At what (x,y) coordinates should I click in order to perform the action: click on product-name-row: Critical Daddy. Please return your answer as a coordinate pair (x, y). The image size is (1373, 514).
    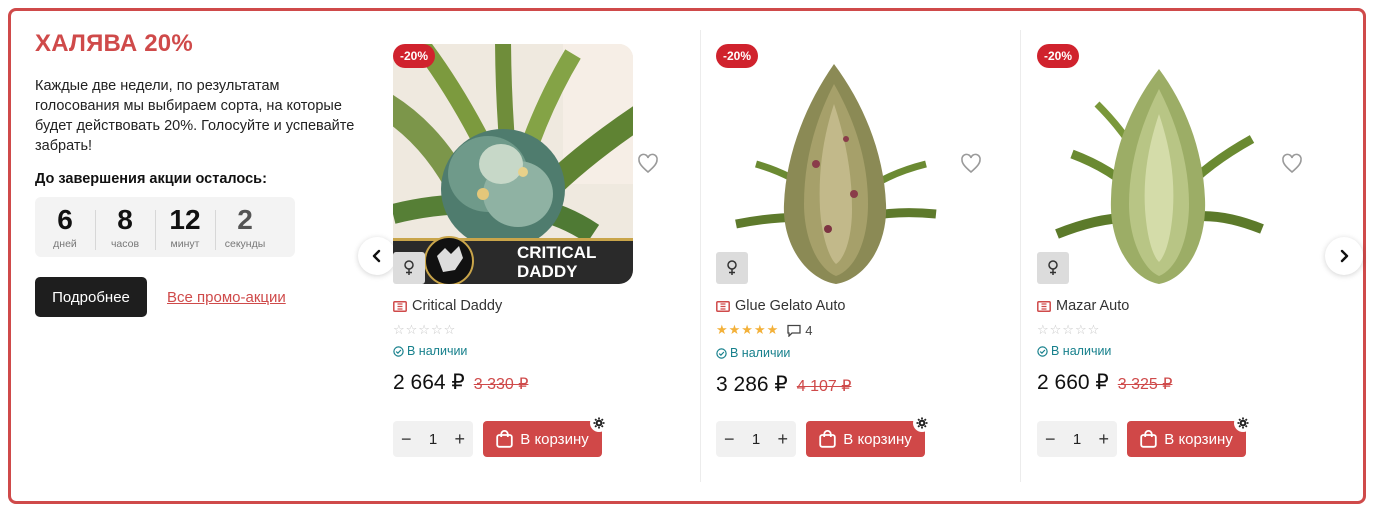
    Looking at the image, I should click on (447, 306).